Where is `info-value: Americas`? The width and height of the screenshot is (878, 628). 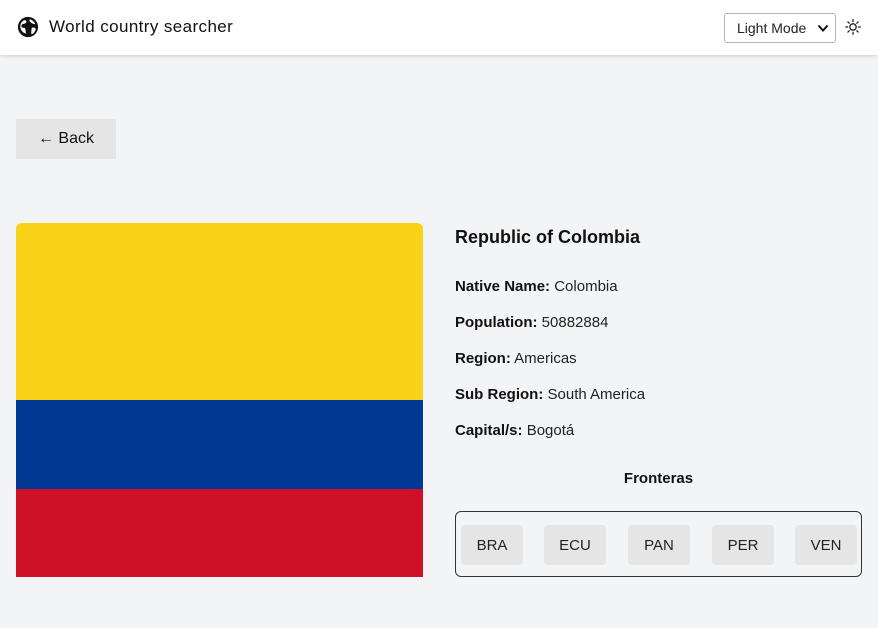
info-value: Americas is located at coordinates (545, 358).